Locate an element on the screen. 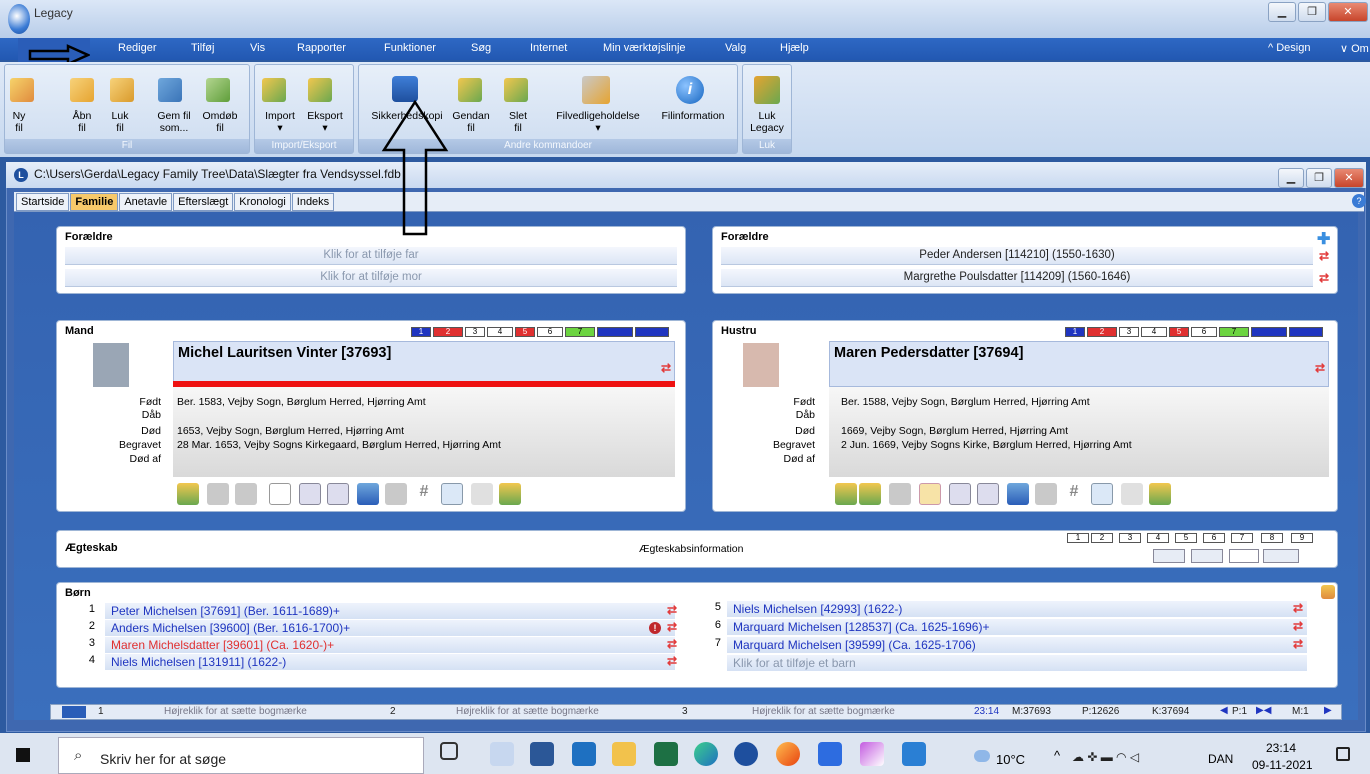 The height and width of the screenshot is (774, 1370). color-tag-7: 7 is located at coordinates (580, 332).